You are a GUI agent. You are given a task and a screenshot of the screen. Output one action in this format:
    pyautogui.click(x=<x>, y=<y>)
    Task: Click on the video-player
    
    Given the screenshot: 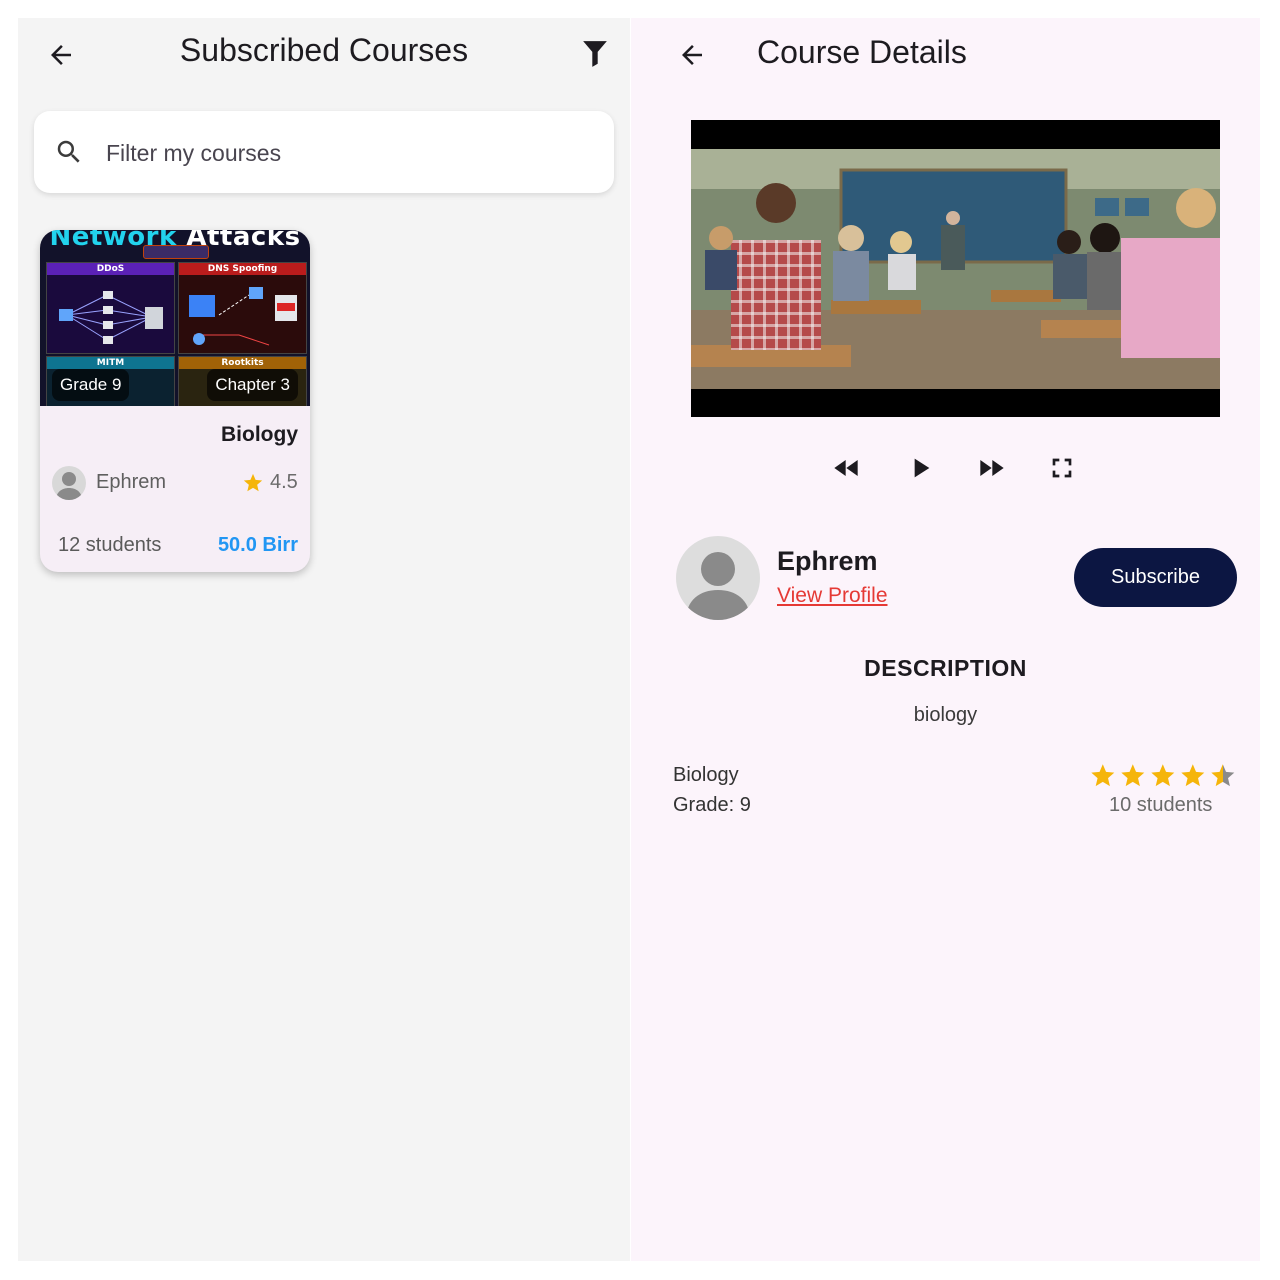 What is the action you would take?
    pyautogui.click(x=955, y=268)
    